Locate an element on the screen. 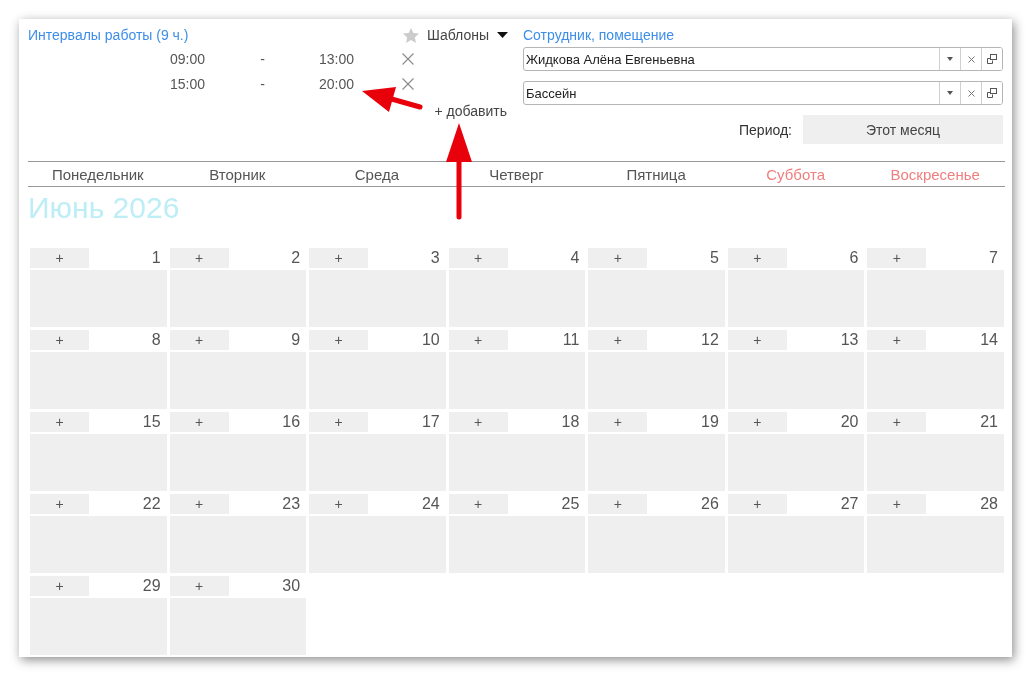  day-number: 1 is located at coordinates (156, 257).